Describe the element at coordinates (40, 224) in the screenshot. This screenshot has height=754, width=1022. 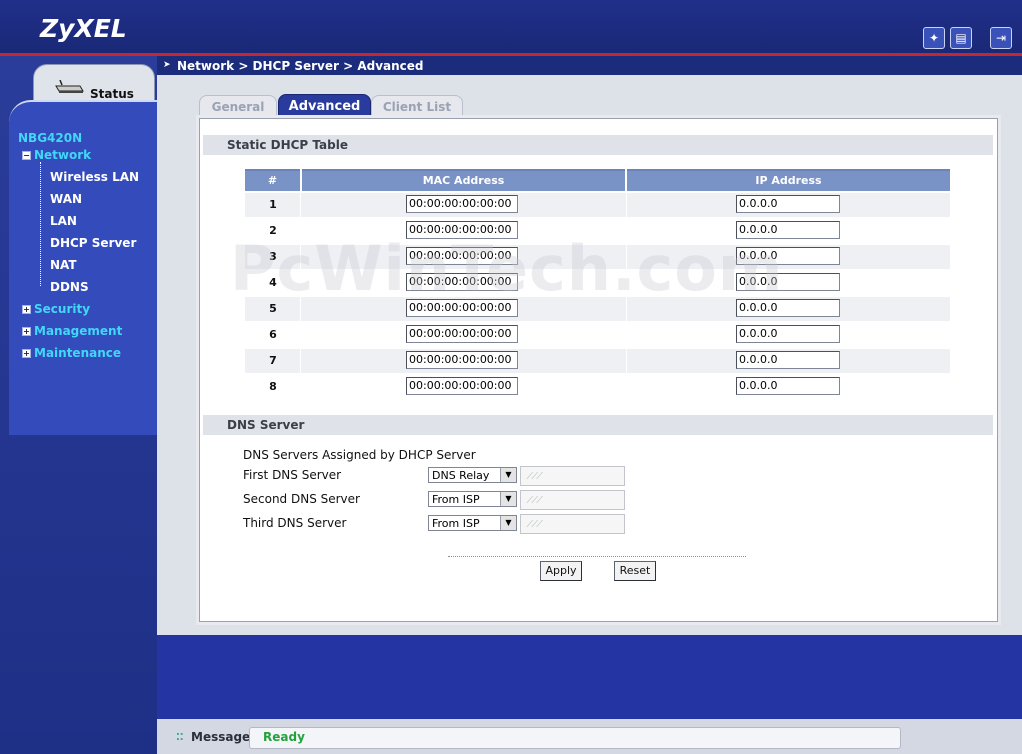
I see `tree-line` at that location.